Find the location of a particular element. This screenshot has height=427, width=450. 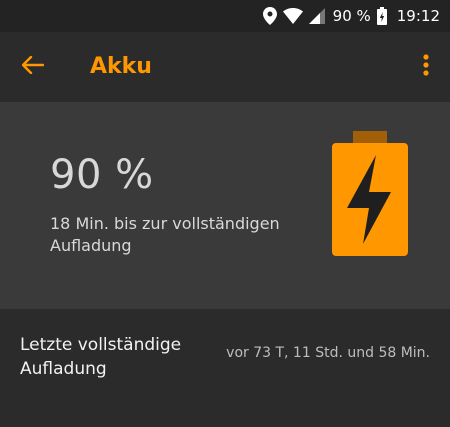

wifi-icon is located at coordinates (292, 16).